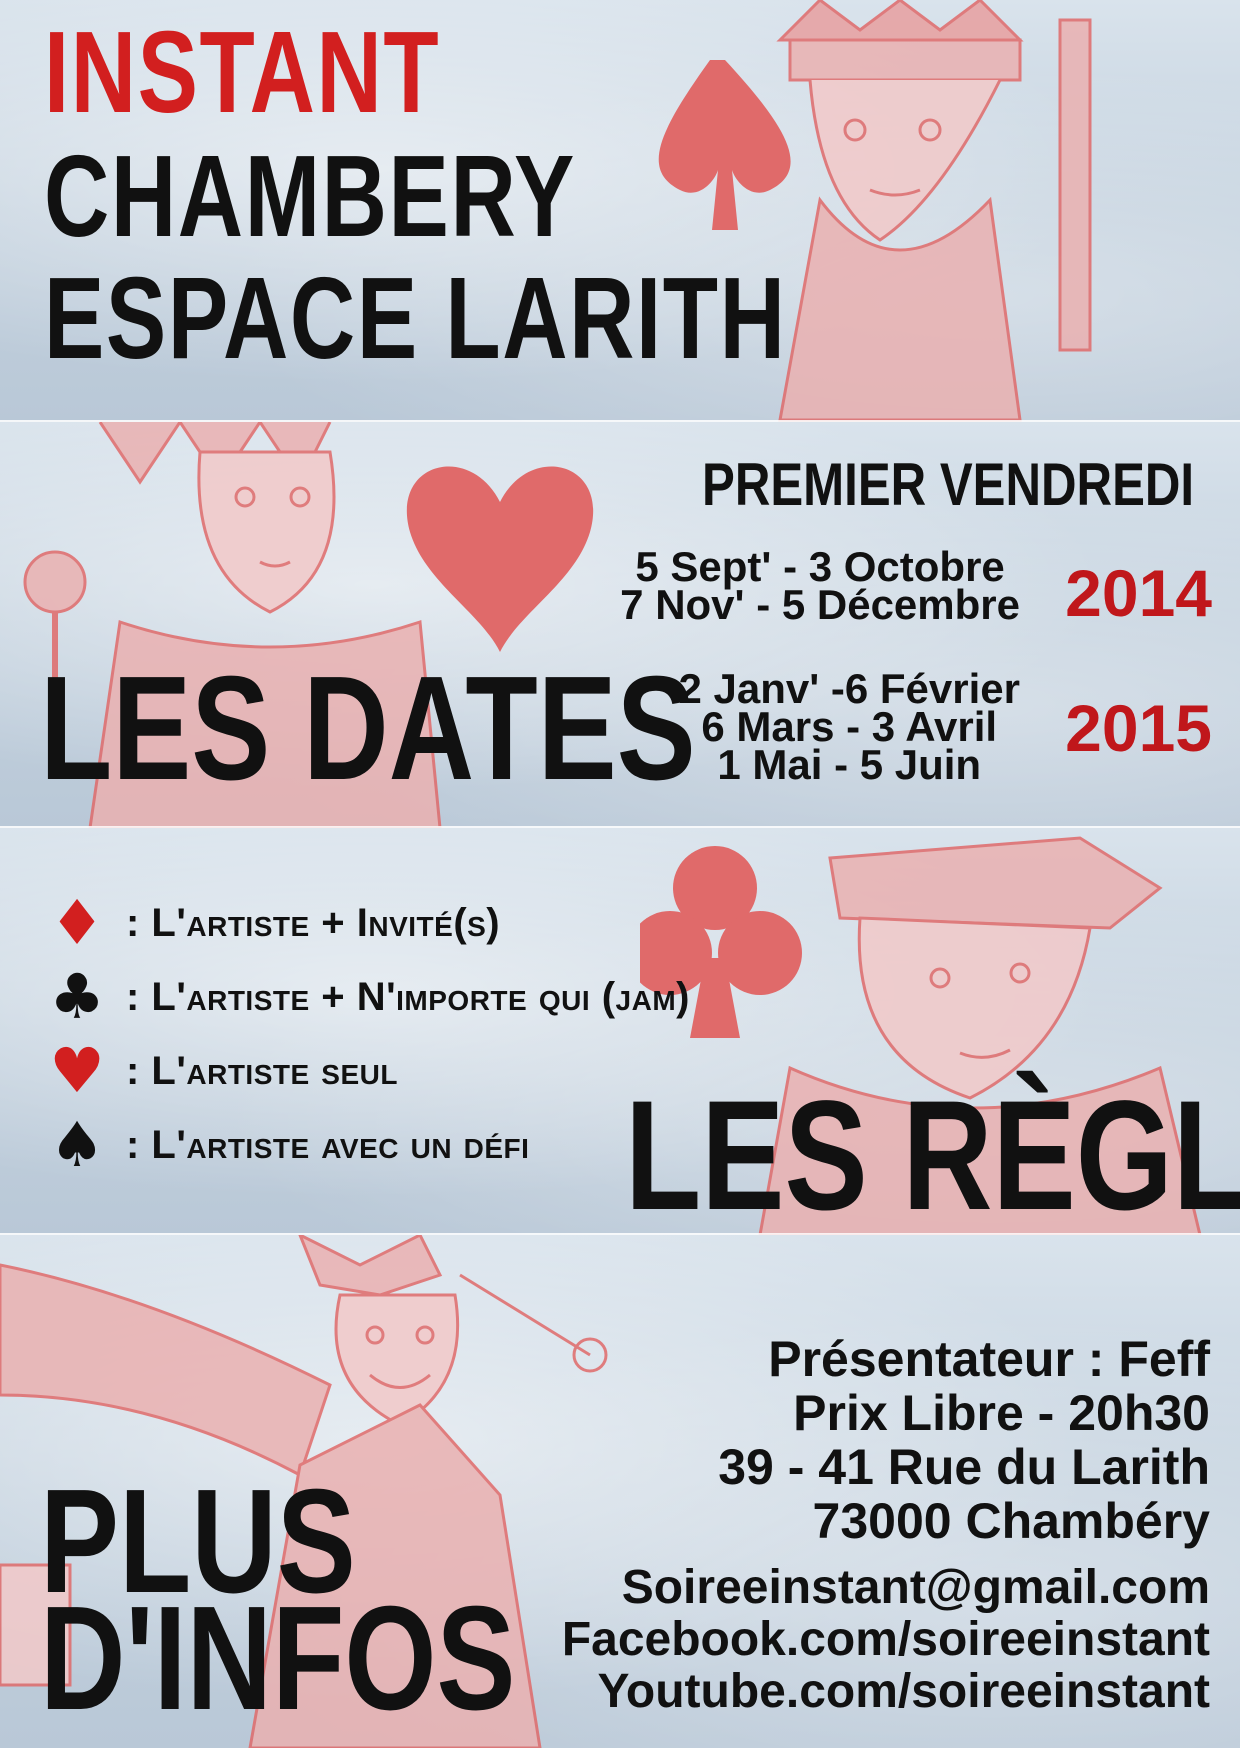  Describe the element at coordinates (313, 922) in the screenshot. I see `rule-text: : L'artiste + Invité(s)` at that location.